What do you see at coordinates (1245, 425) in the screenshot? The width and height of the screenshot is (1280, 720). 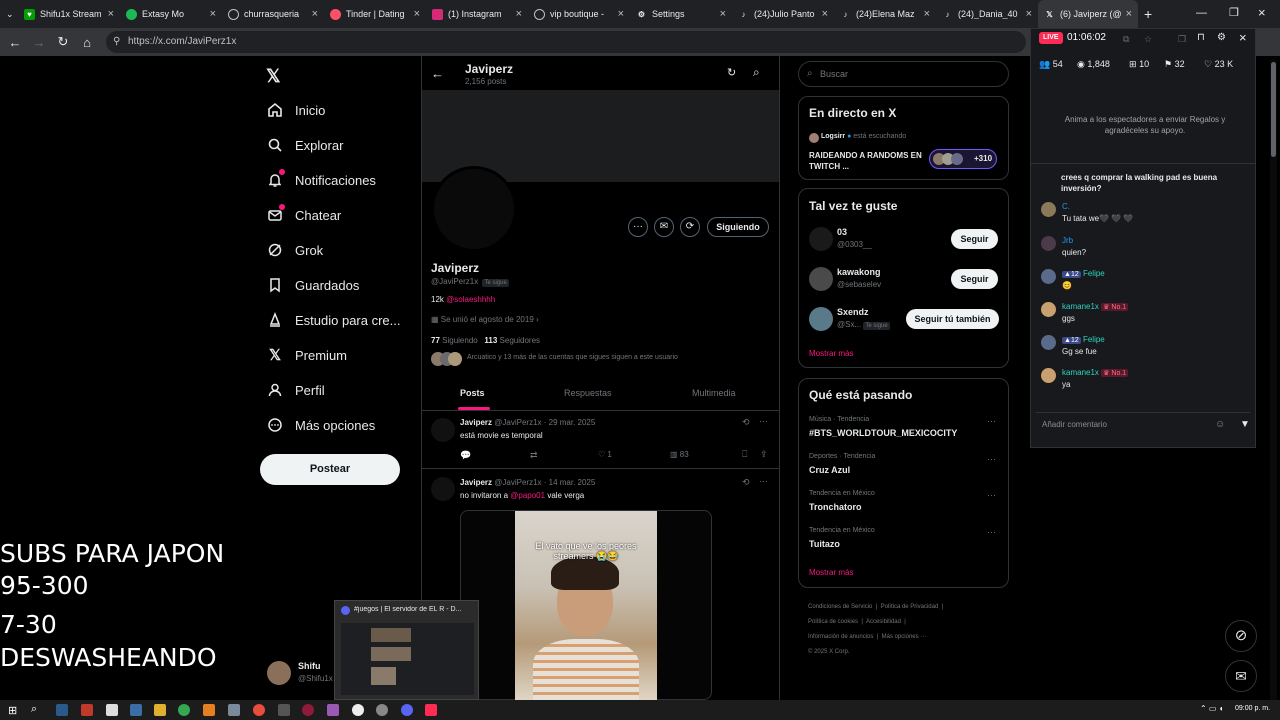 I see `filter-icon: ▼` at bounding box center [1245, 425].